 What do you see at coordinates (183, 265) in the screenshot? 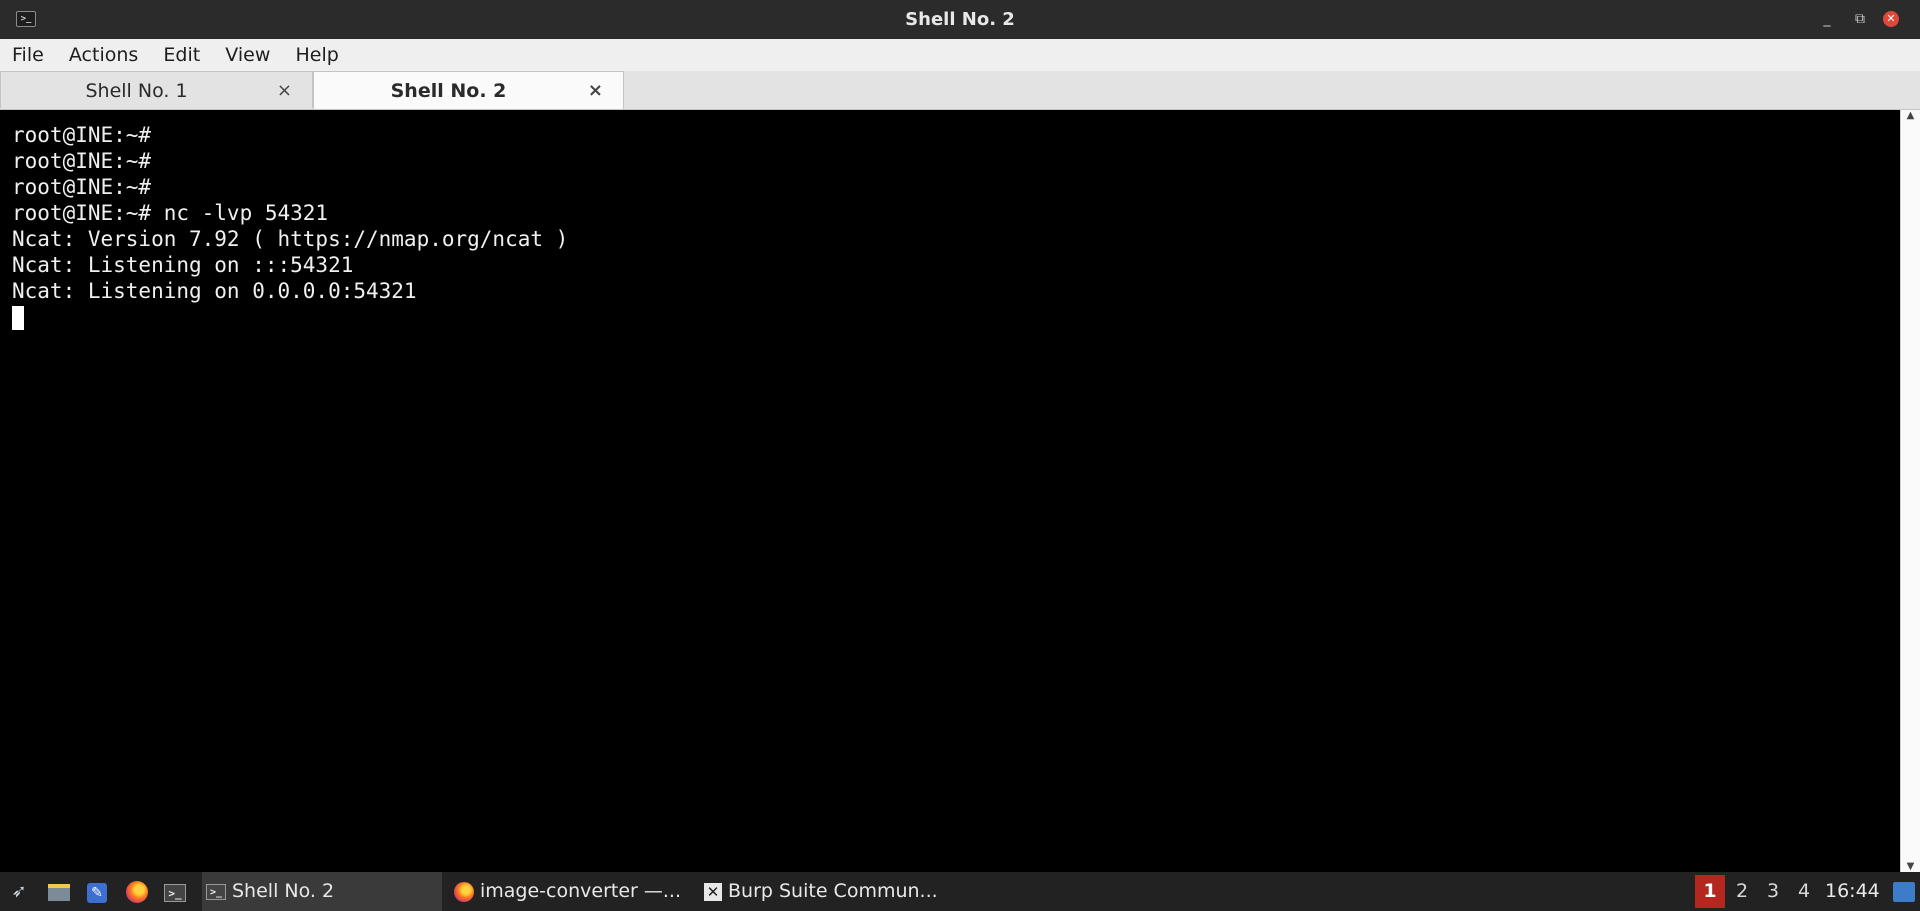
I see `terminal-line: Ncat: Listening on :::54321` at bounding box center [183, 265].